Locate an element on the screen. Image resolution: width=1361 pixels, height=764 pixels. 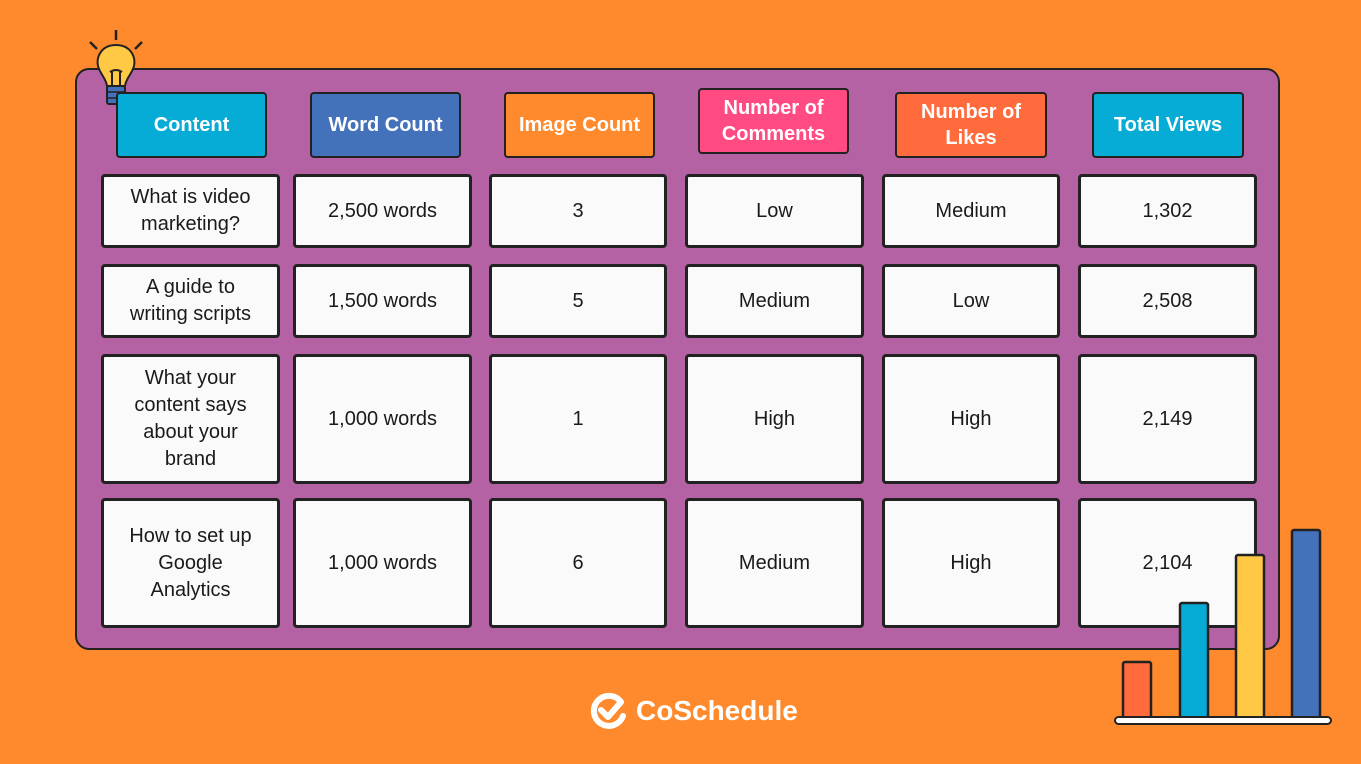
brand-logo: CoSchedule is located at coordinates (694, 711).